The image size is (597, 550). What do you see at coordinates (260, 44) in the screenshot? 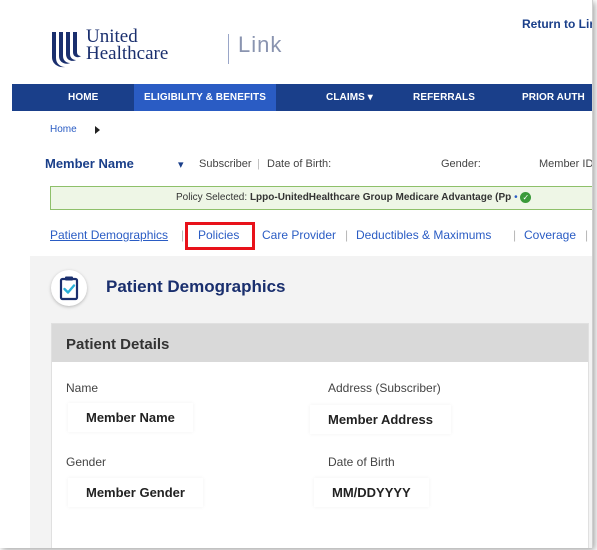
I see `logo-product-name: Link` at bounding box center [260, 44].